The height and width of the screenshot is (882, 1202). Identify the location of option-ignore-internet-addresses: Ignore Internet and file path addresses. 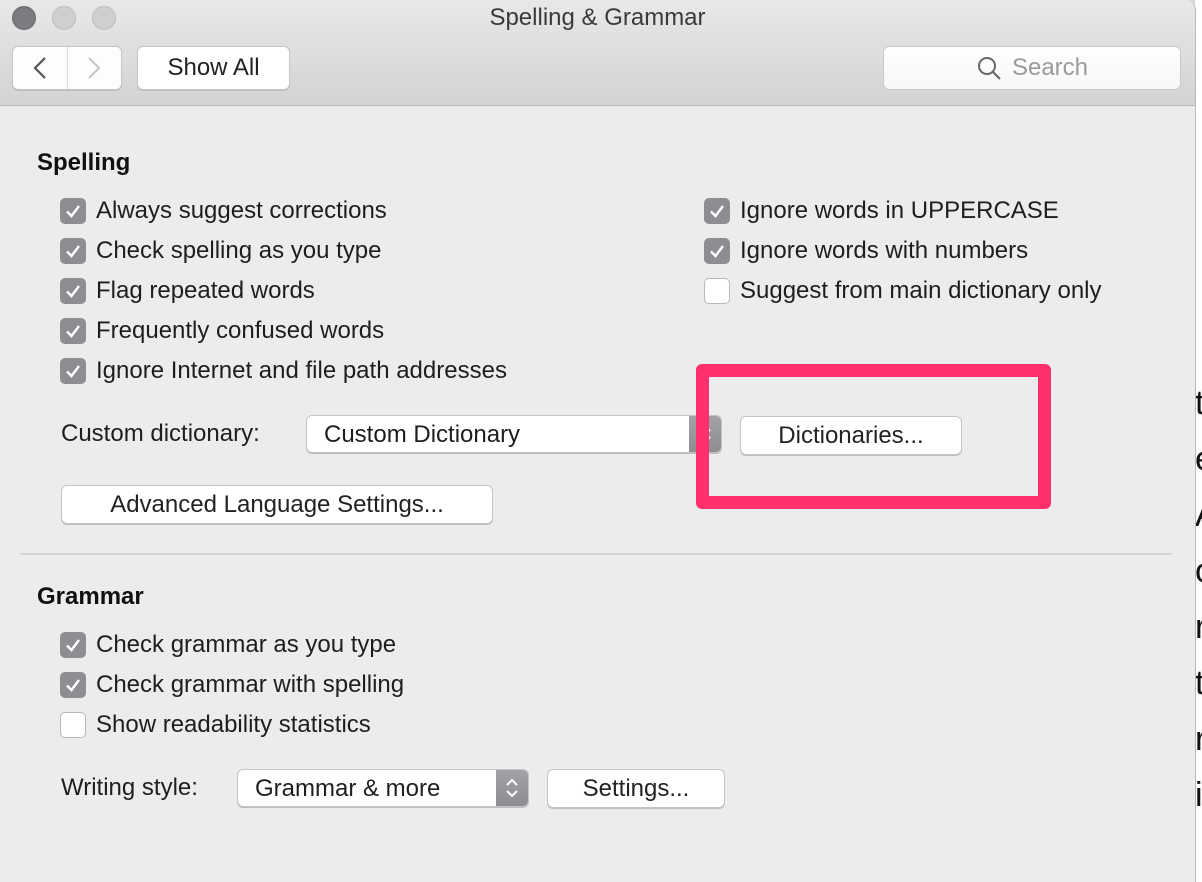
(283, 371).